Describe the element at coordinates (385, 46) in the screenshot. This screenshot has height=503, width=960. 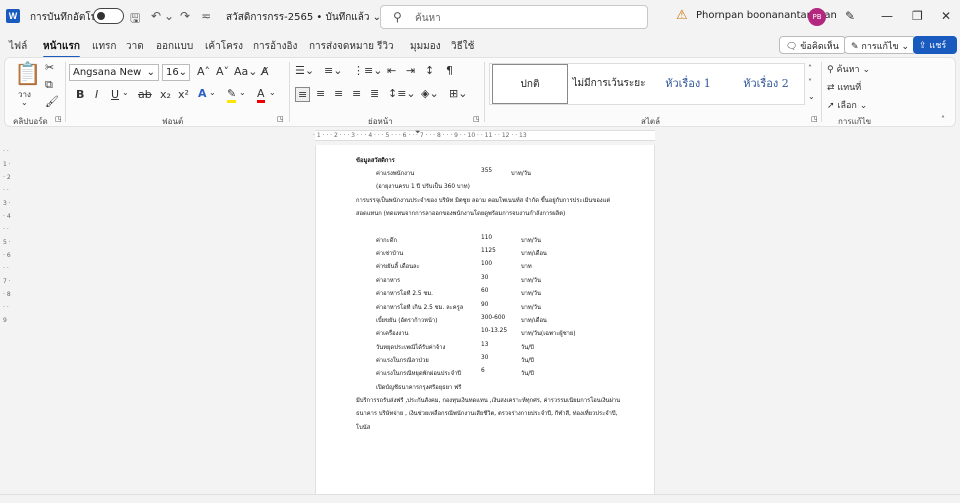
I see `tab-review: รีวิว` at that location.